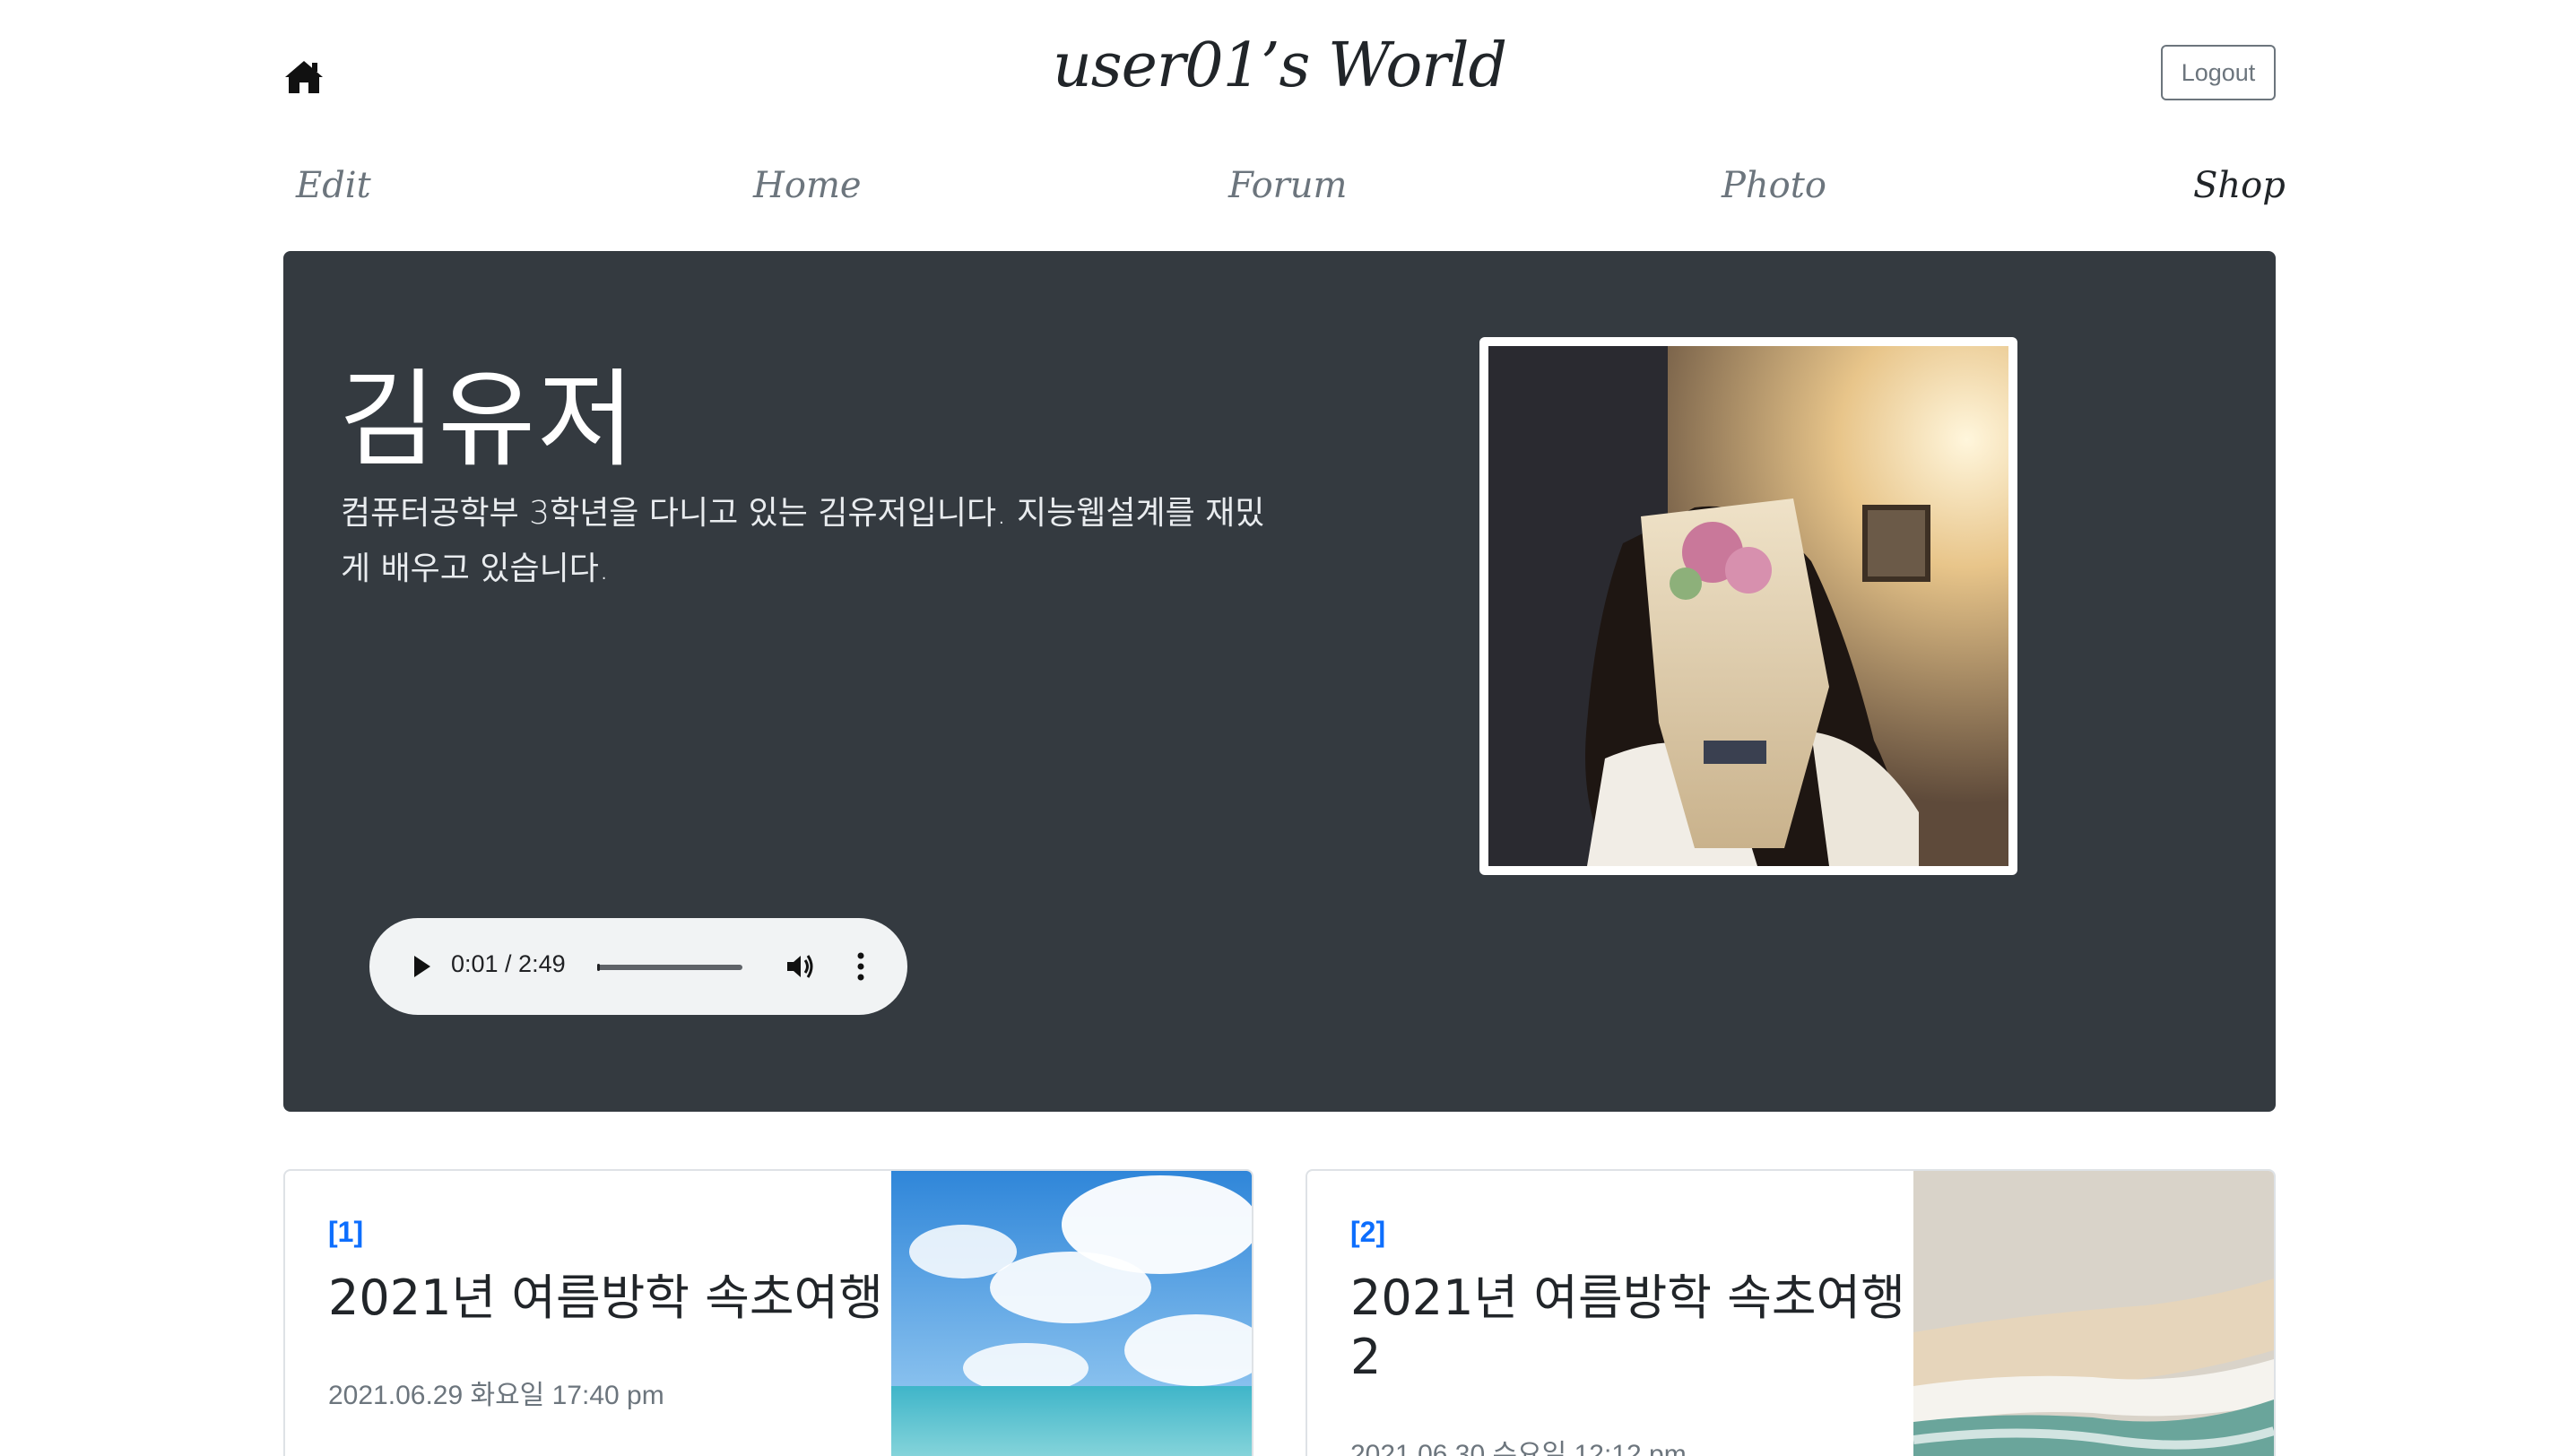 This screenshot has width=2559, height=1456. What do you see at coordinates (807, 185) in the screenshot?
I see `nav-item-home: Home` at bounding box center [807, 185].